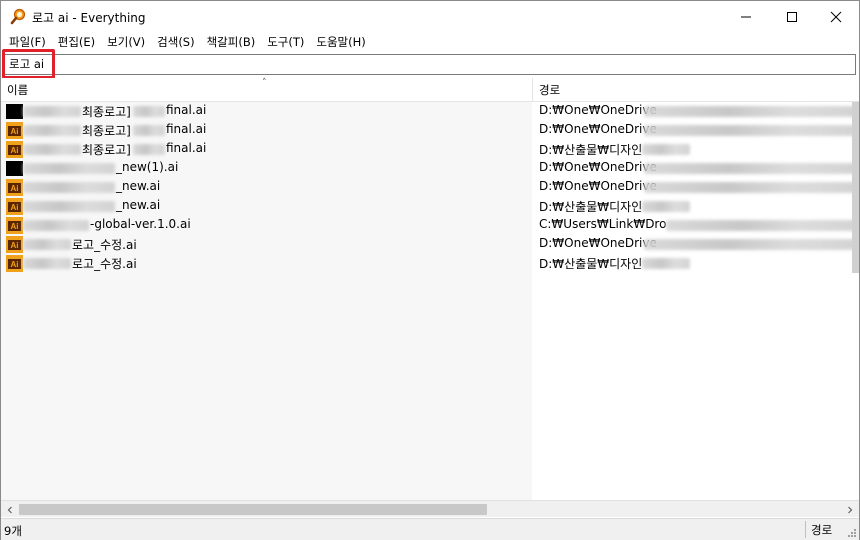  I want to click on menu-edit: 편집(E), so click(76, 42).